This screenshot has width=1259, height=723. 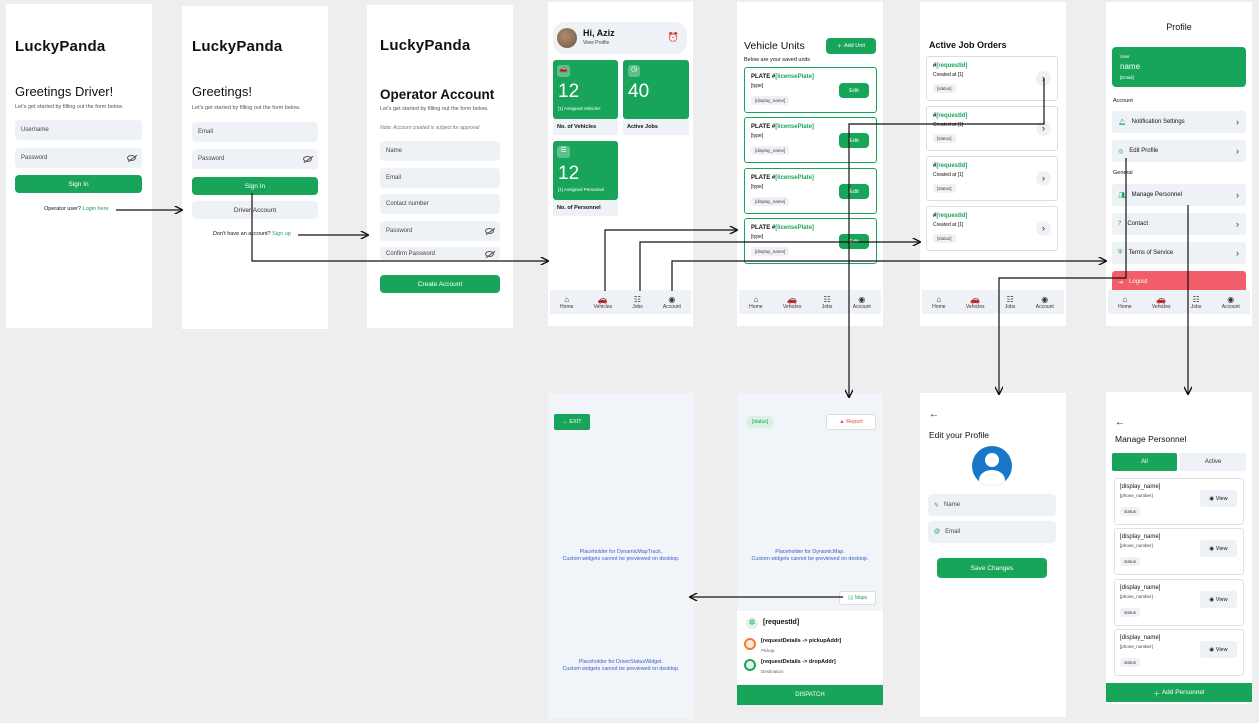 What do you see at coordinates (1179, 253) in the screenshot?
I see `terms-item: ⛨ Terms of Service ›` at bounding box center [1179, 253].